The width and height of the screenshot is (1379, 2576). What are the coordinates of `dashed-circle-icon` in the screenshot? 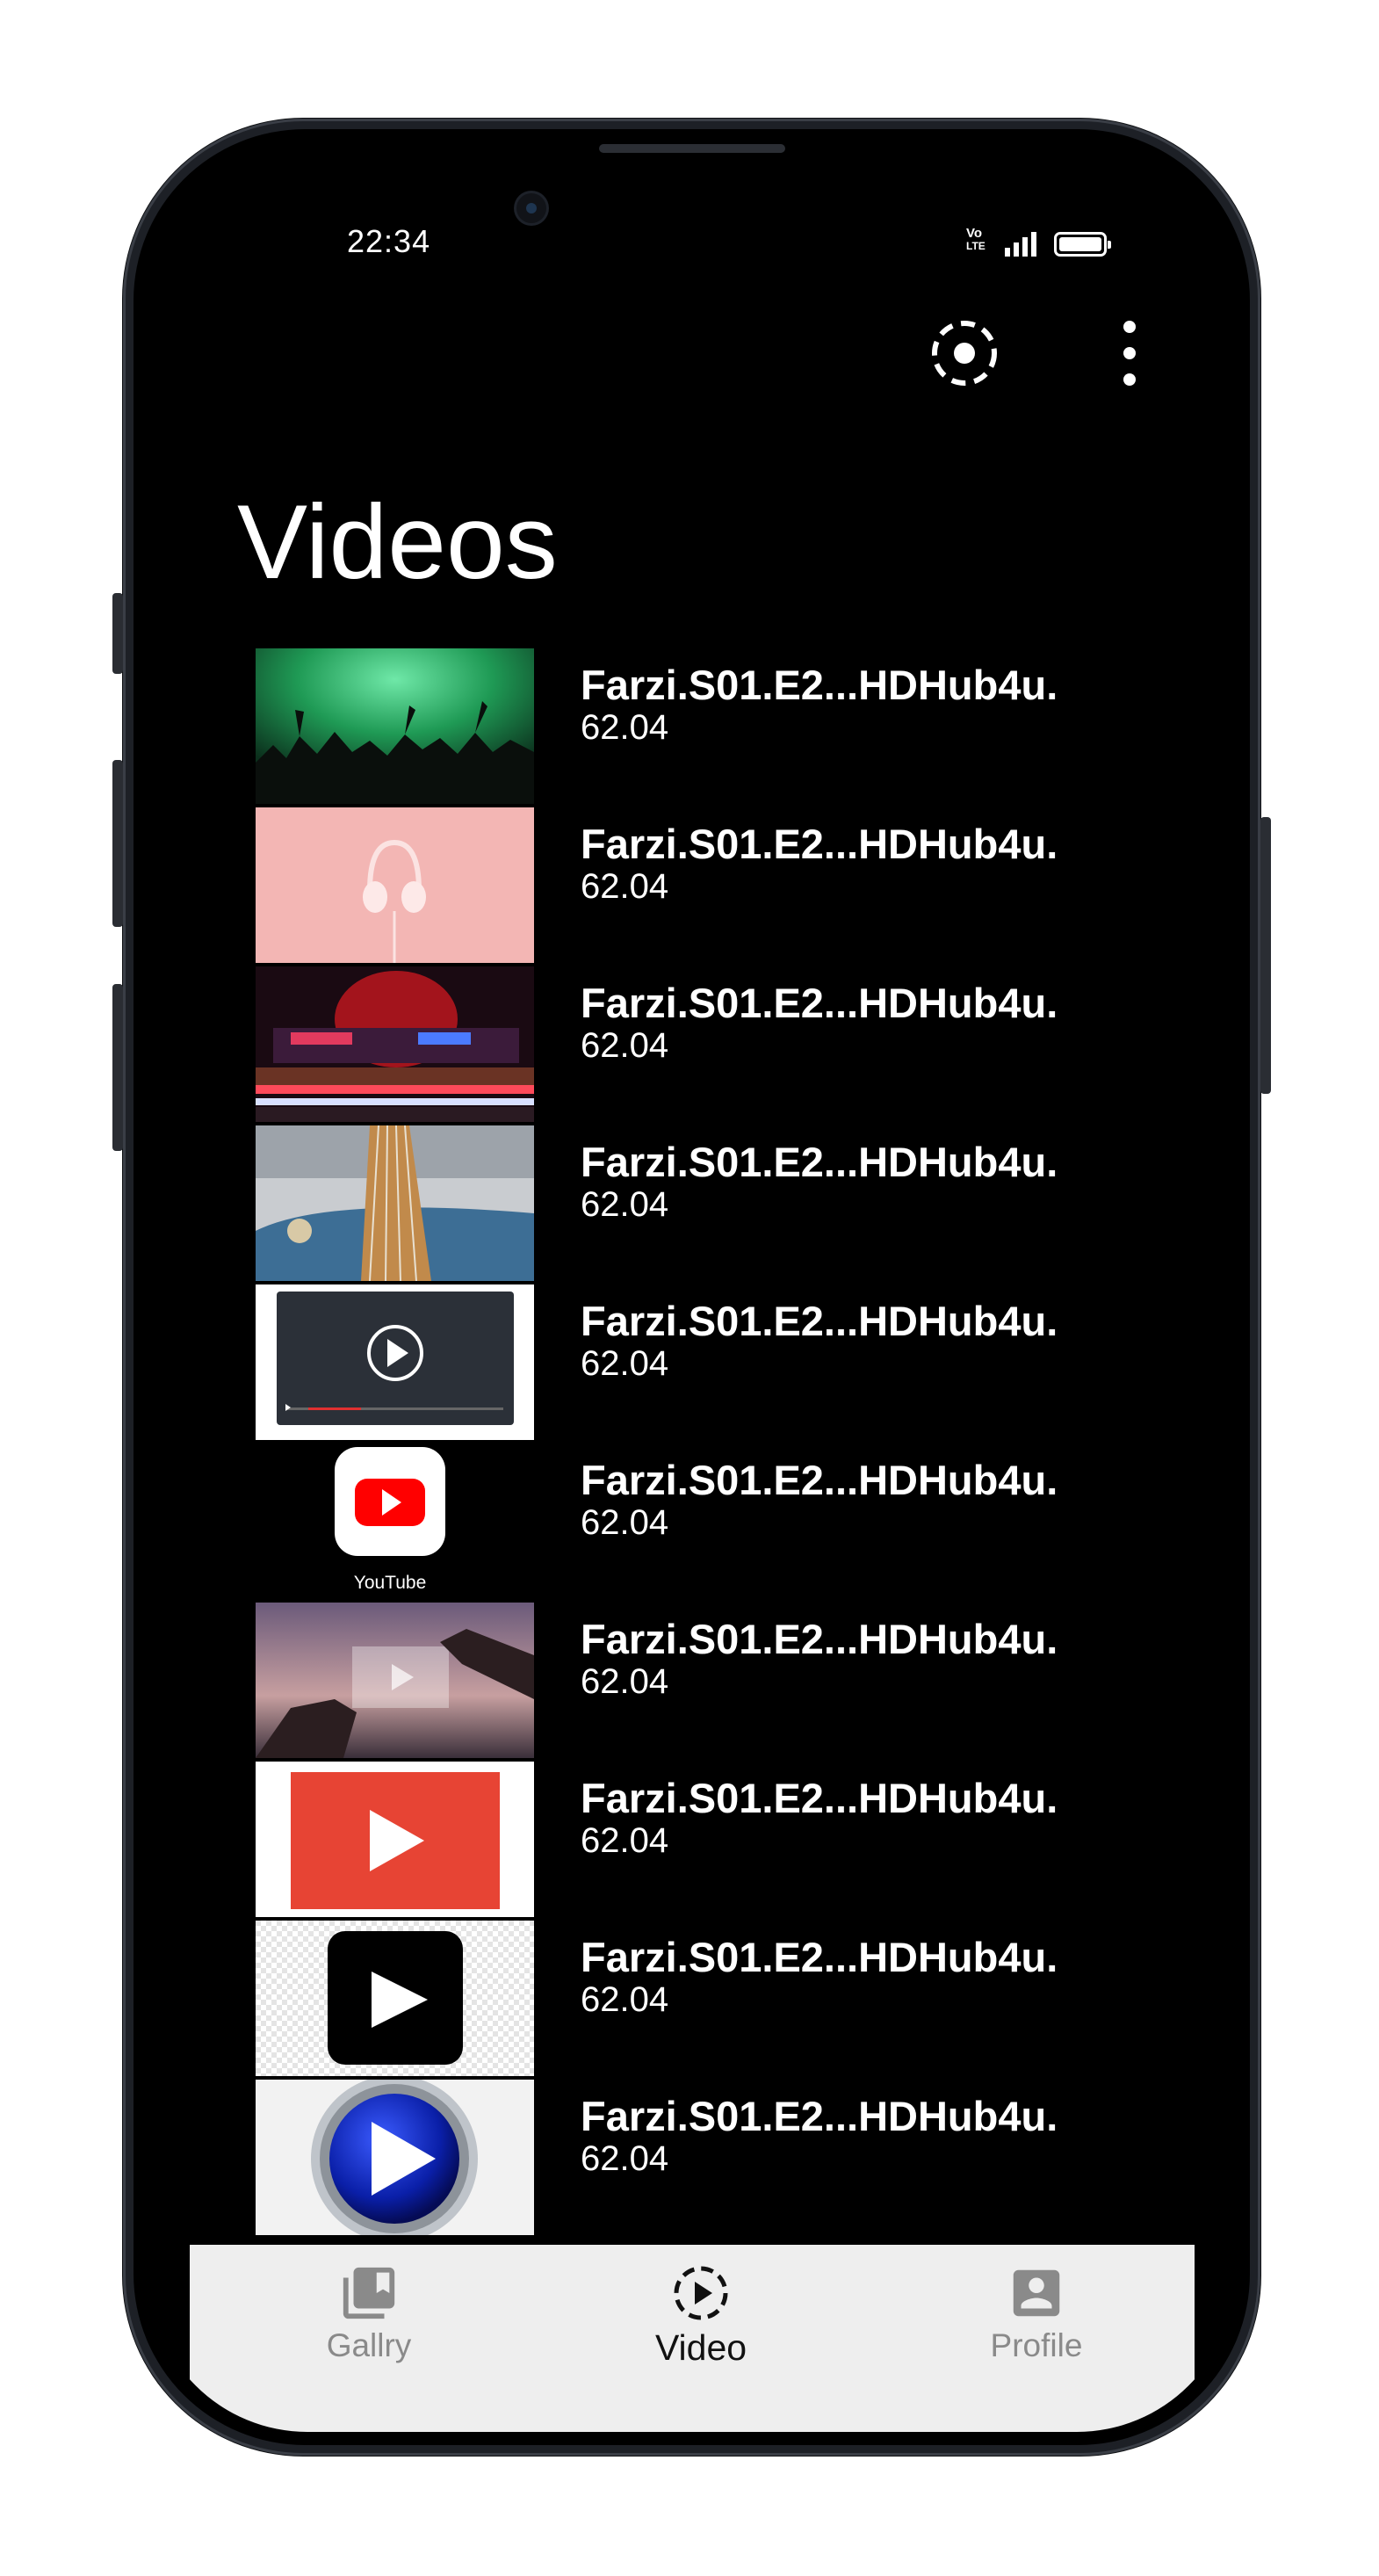 It's located at (964, 353).